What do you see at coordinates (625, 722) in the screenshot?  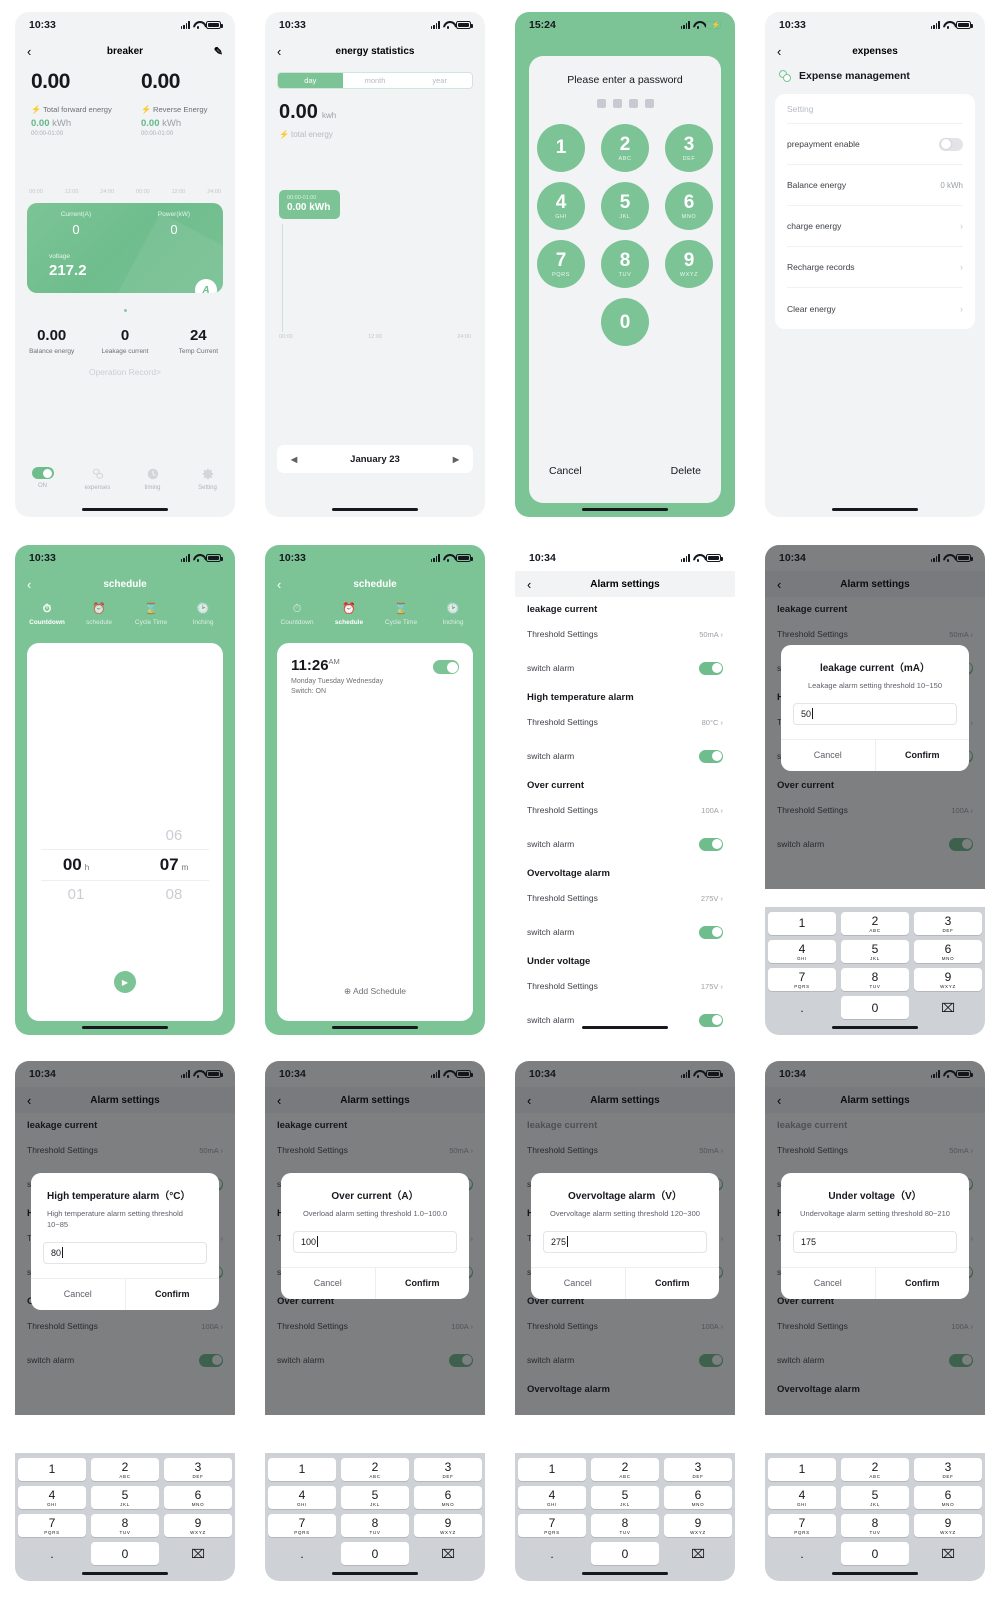 I see `row-threshold-high-temp: Threshold Settings 80°C ›` at bounding box center [625, 722].